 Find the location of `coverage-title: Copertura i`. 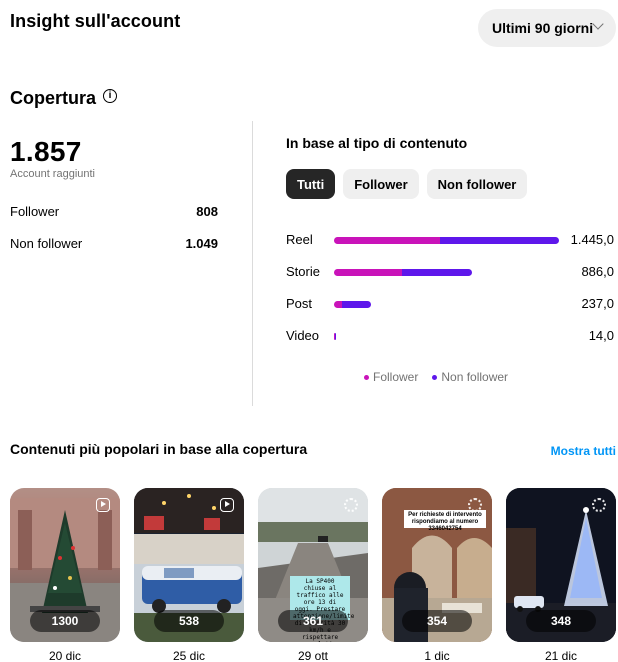

coverage-title: Copertura i is located at coordinates (64, 98).